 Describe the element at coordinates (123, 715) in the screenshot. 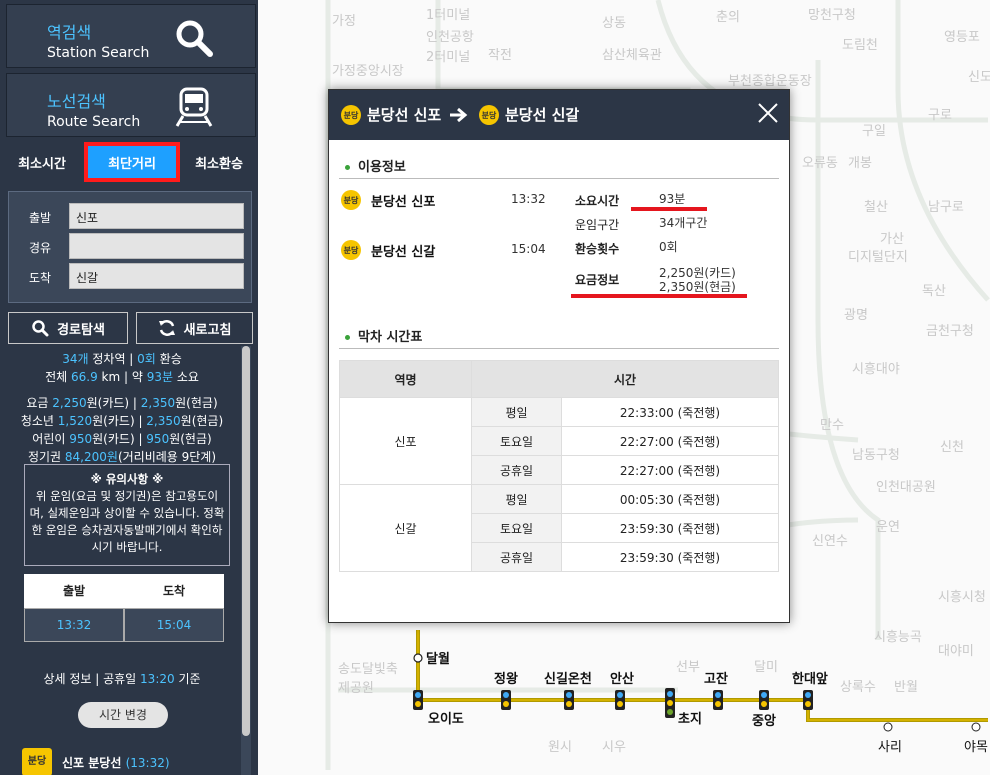

I see `change-time-button: 시간 변경` at that location.